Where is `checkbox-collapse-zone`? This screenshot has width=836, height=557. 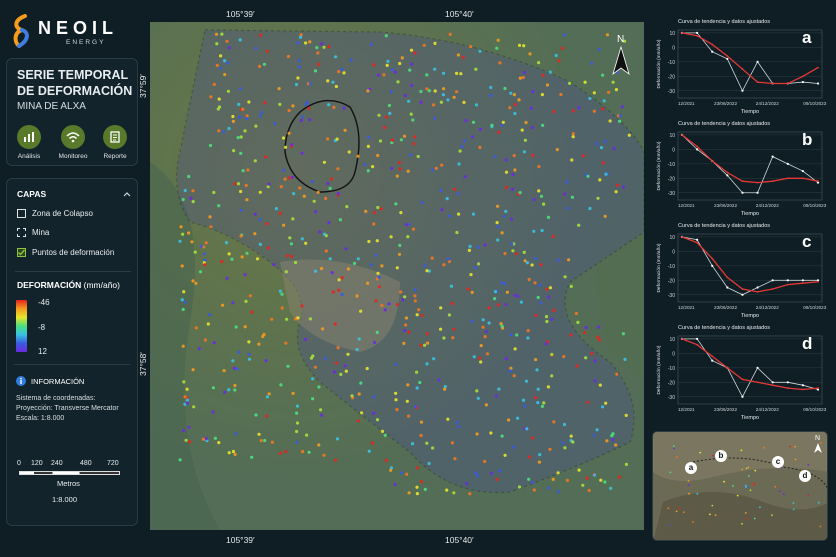
checkbox-collapse-zone is located at coordinates (21, 213).